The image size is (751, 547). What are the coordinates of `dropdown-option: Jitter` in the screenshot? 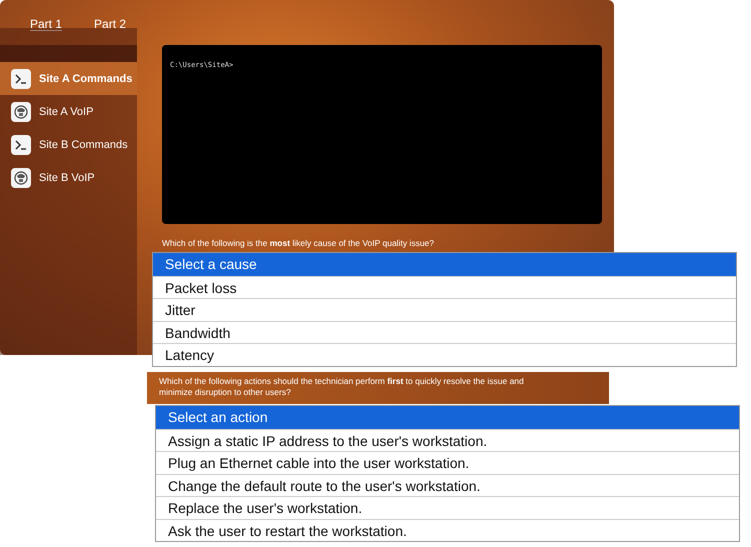 It's located at (444, 309).